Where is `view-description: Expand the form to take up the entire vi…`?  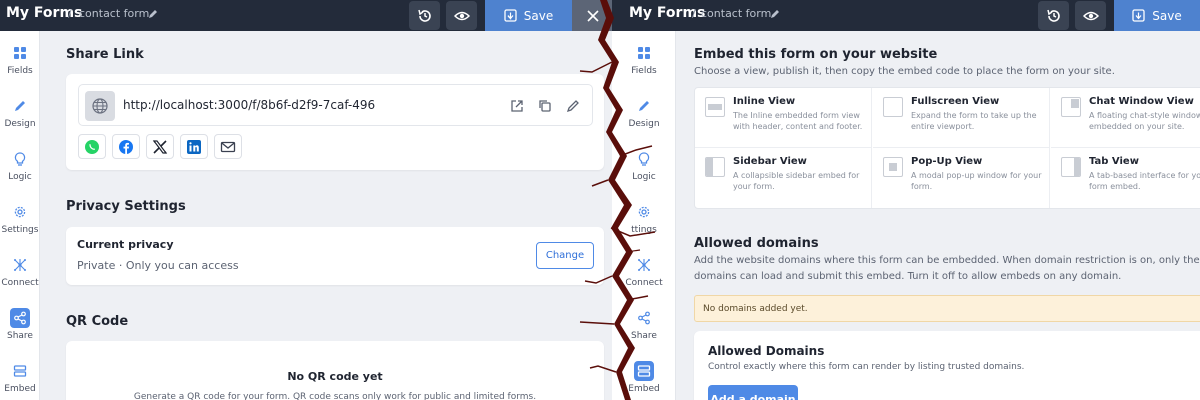 view-description: Expand the form to take up the entire vi… is located at coordinates (974, 121).